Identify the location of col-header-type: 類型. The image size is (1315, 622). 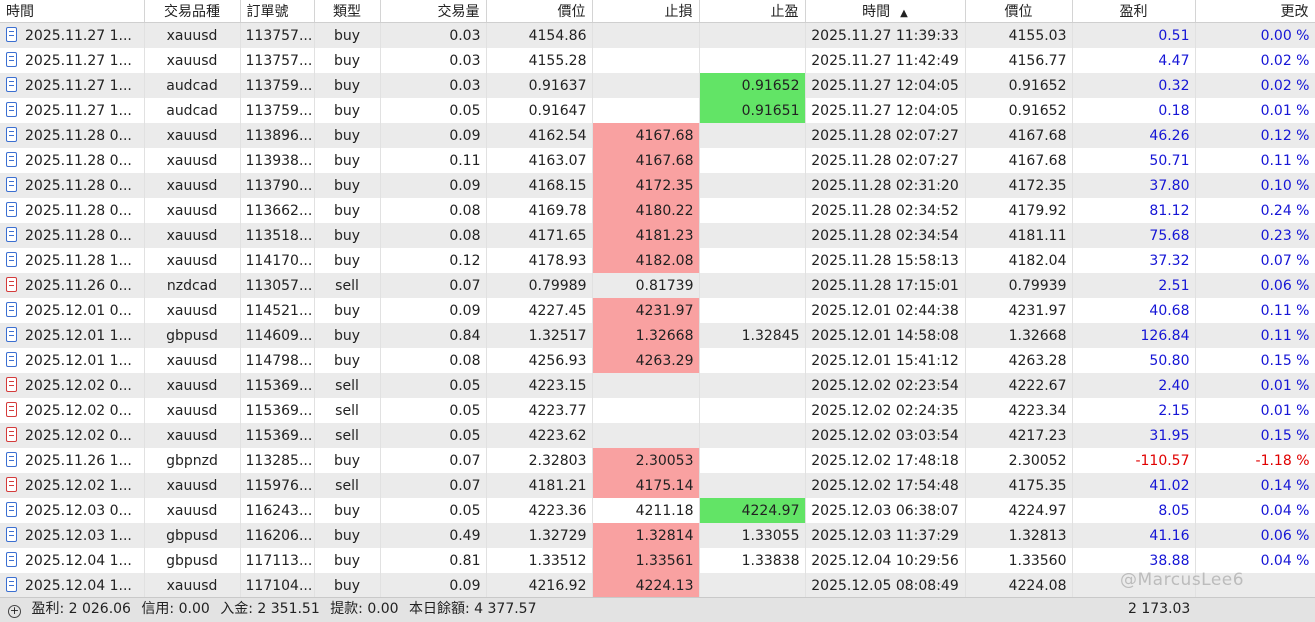
(347, 11).